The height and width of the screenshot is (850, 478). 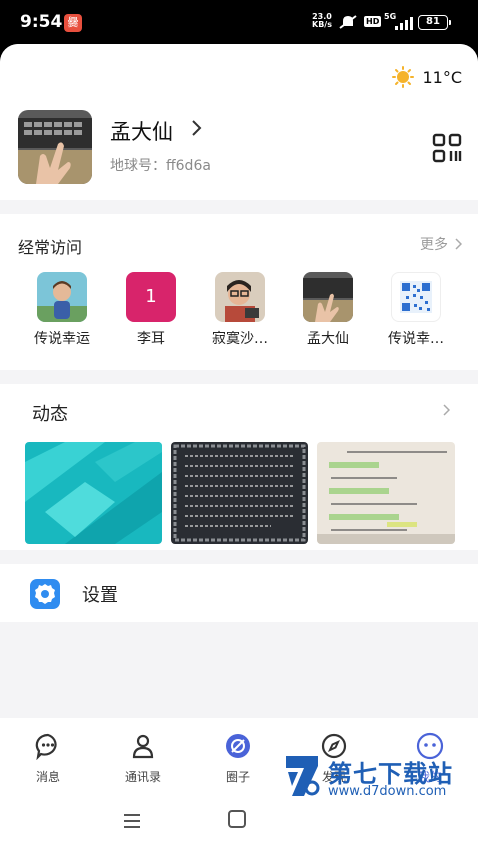 What do you see at coordinates (142, 777) in the screenshot?
I see `tab-label: 通讯录` at bounding box center [142, 777].